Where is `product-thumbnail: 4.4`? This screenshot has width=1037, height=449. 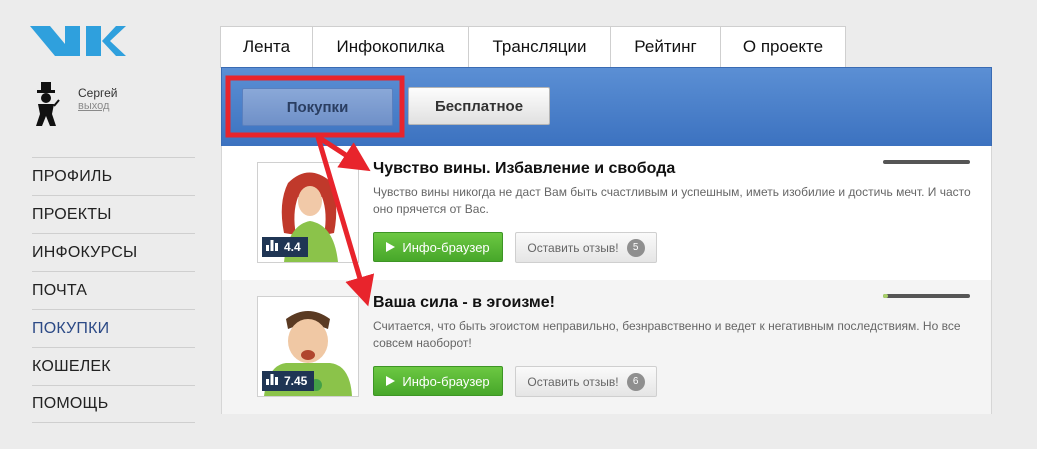 product-thumbnail: 4.4 is located at coordinates (308, 212).